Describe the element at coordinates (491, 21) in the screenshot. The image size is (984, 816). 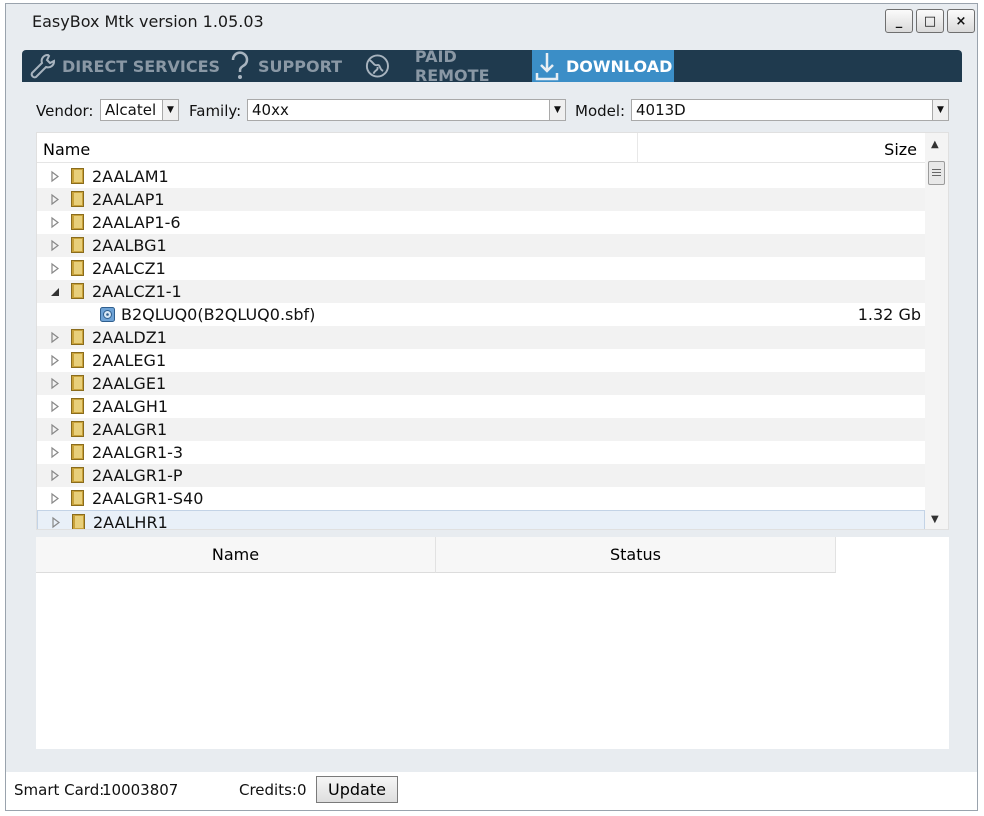
I see `title-bar: EasyBox Mtk version 1.05.03 _ □ ×` at that location.